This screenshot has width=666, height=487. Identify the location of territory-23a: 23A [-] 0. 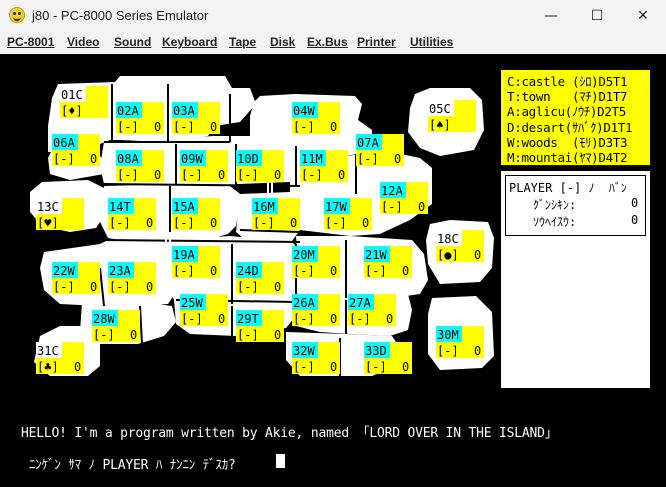
(132, 278).